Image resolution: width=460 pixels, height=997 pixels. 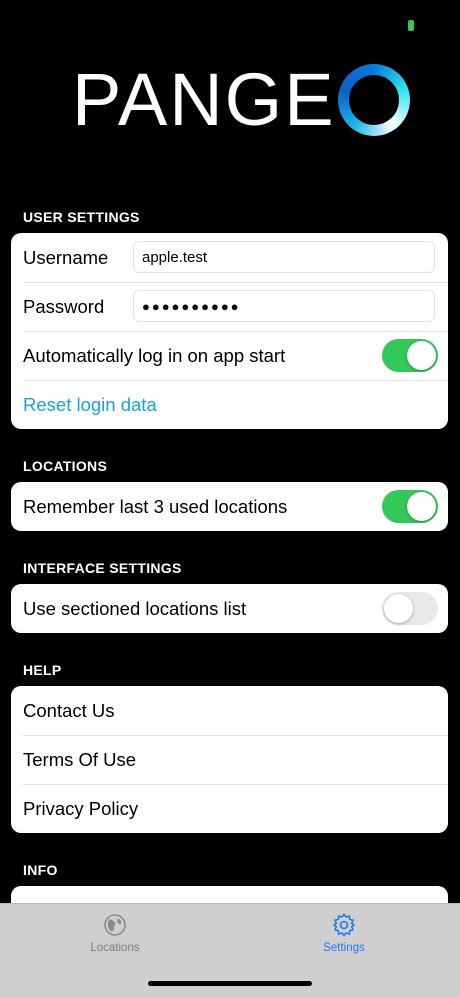 What do you see at coordinates (229, 808) in the screenshot?
I see `help-item-privacy-policy: Privacy Policy` at bounding box center [229, 808].